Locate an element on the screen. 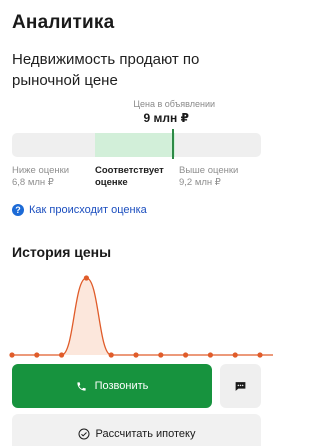 The height and width of the screenshot is (446, 320). price-history-area is located at coordinates (142, 316).